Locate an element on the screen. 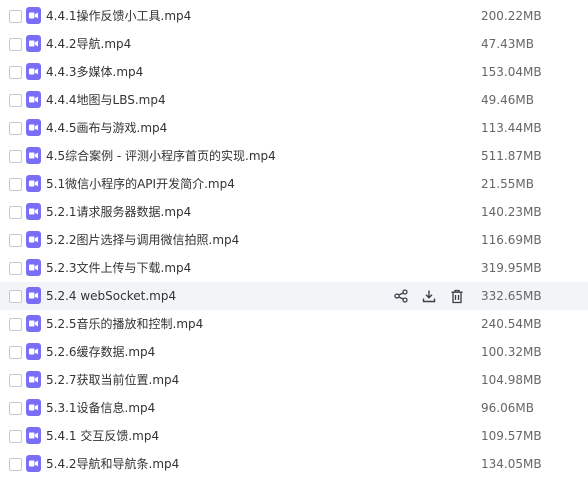 This screenshot has width=588, height=478. file-size: 49.46MB is located at coordinates (507, 100).